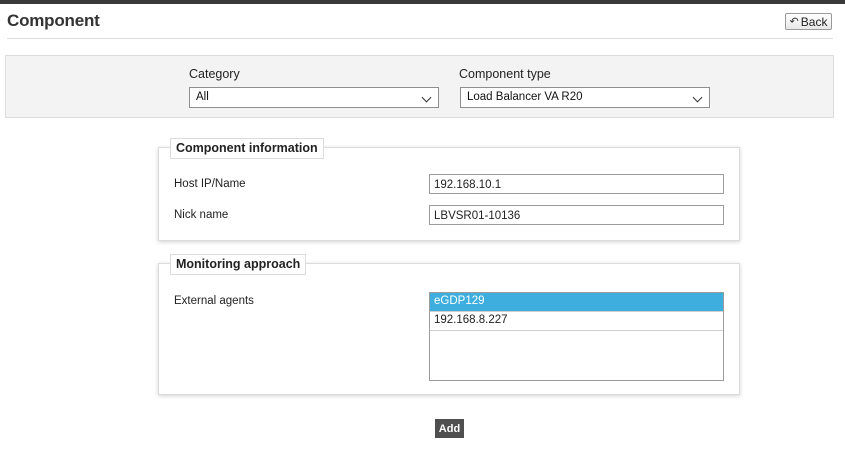 The width and height of the screenshot is (845, 464). I want to click on component-type-select-value: Load Balancer VA R20, so click(525, 97).